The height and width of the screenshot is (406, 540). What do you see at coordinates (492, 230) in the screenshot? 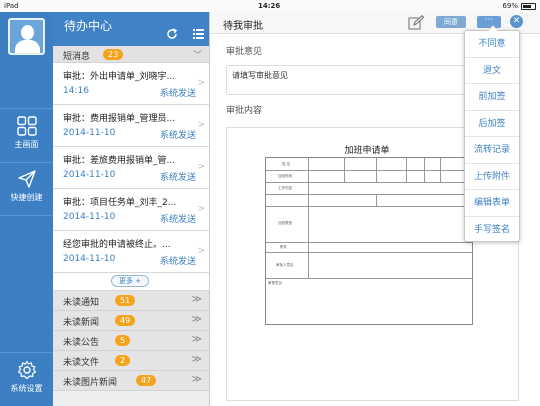
I see `menu-item-handwritten-signature: 手写签名` at bounding box center [492, 230].